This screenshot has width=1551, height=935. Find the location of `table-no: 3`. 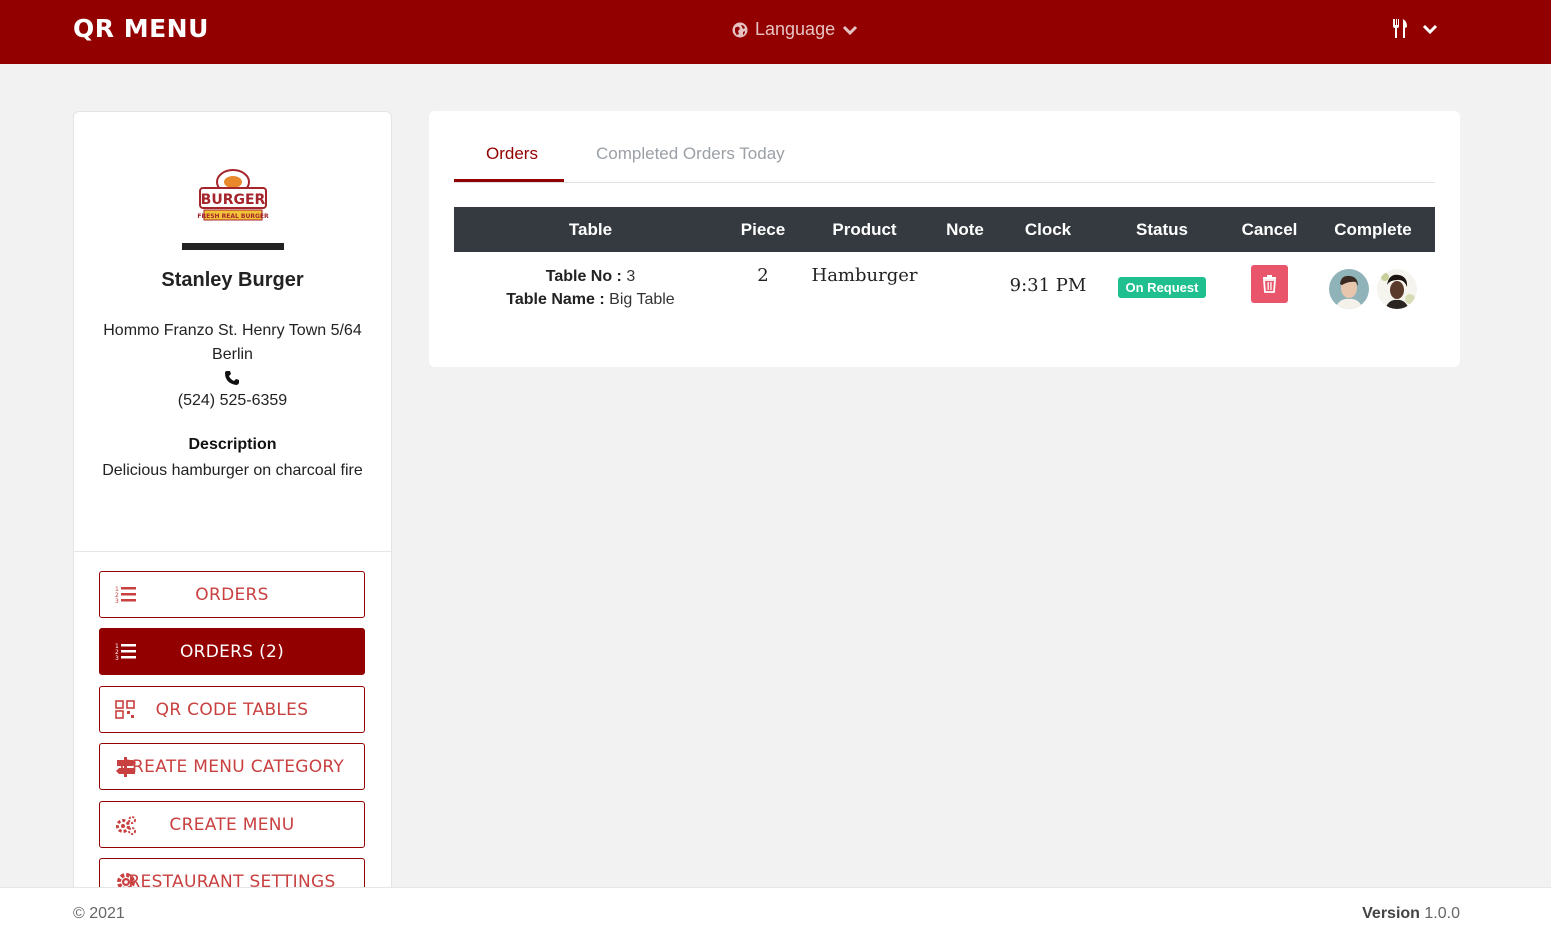

table-no: 3 is located at coordinates (631, 276).